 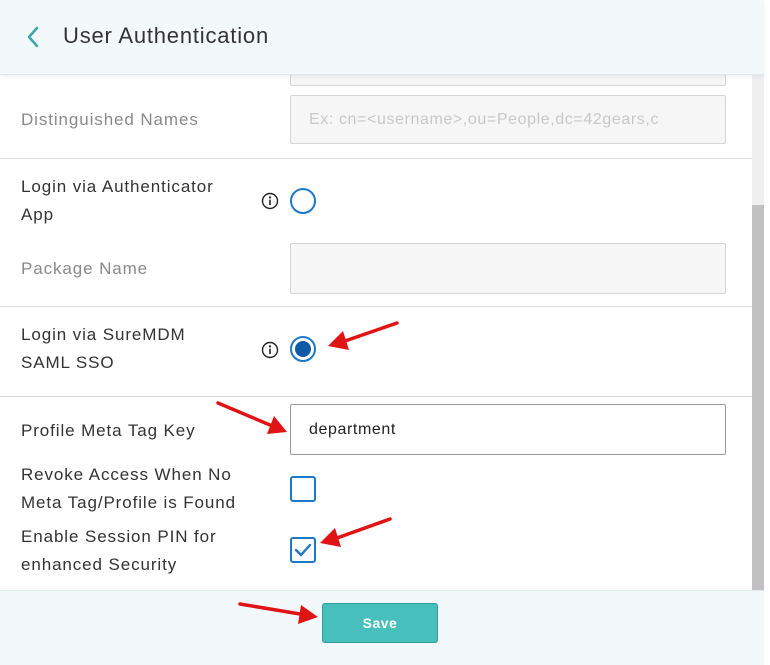 What do you see at coordinates (380, 623) in the screenshot?
I see `save-button: Save` at bounding box center [380, 623].